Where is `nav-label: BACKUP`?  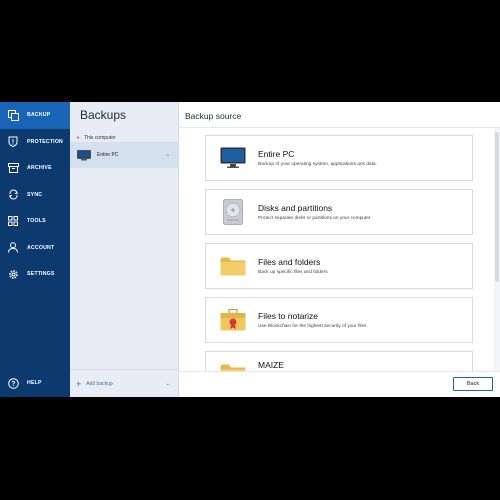 nav-label: BACKUP is located at coordinates (39, 115).